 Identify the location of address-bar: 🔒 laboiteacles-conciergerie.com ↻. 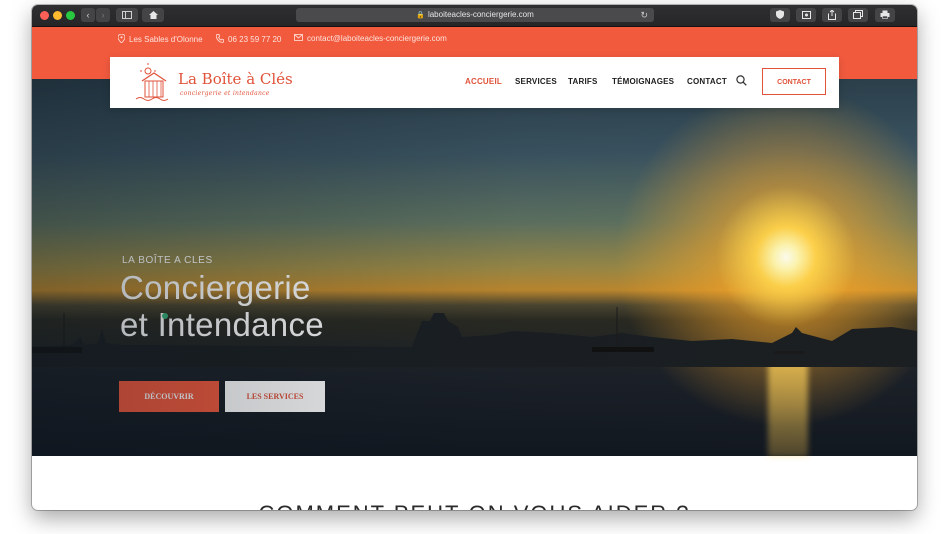
(475, 15).